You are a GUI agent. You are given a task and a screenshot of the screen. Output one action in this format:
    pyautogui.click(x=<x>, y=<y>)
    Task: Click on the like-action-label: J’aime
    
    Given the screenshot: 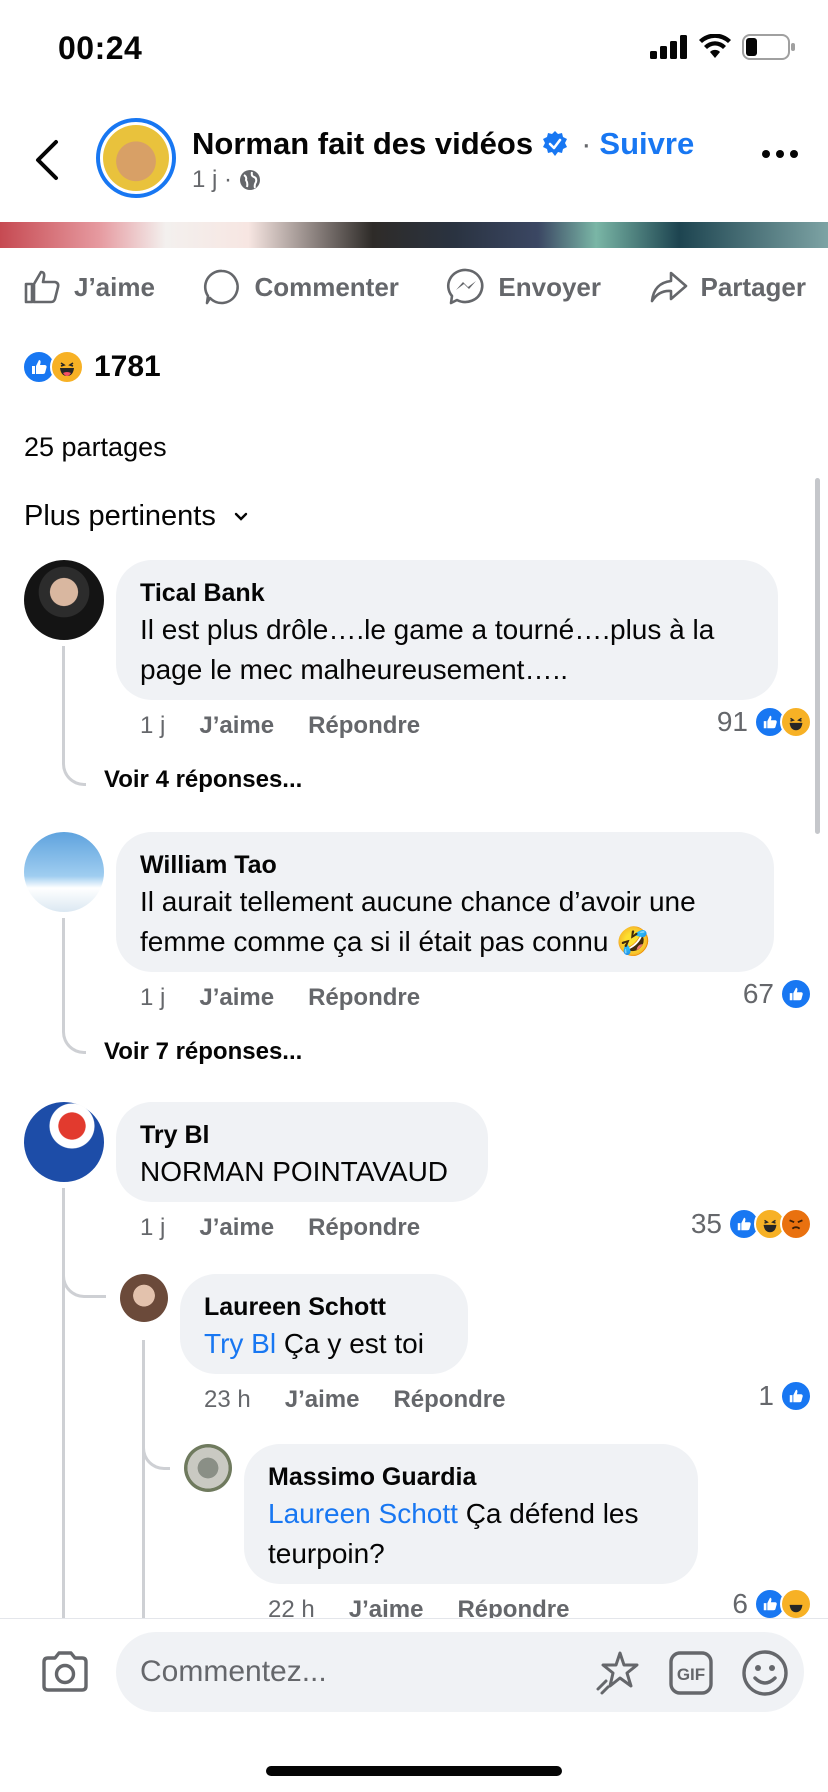 What is the action you would take?
    pyautogui.click(x=114, y=286)
    